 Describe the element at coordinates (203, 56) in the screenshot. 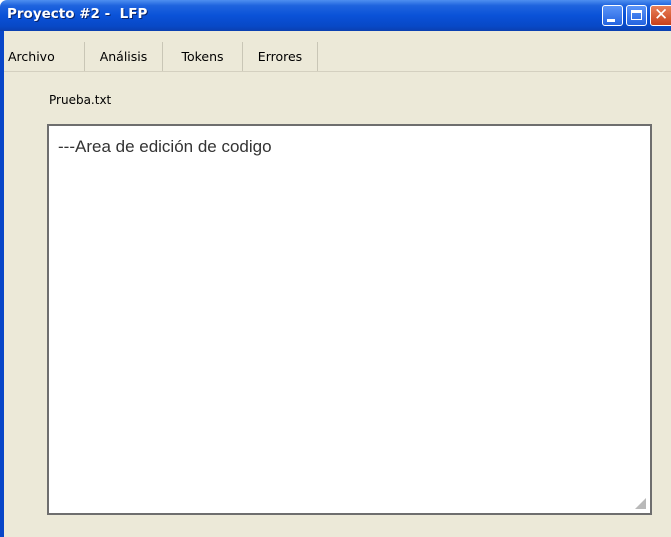

I see `menu-tokens: Tokens` at that location.